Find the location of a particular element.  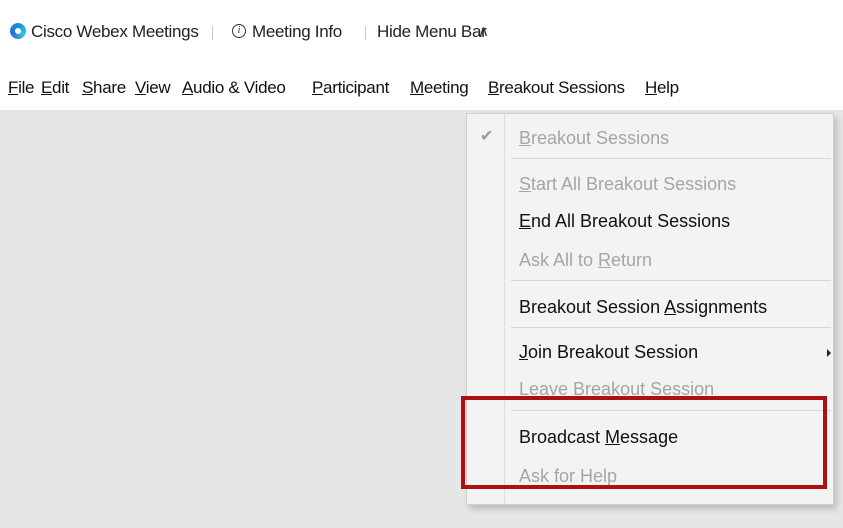

hide-menu-bar-button: Hide Menu Bar is located at coordinates (432, 32).